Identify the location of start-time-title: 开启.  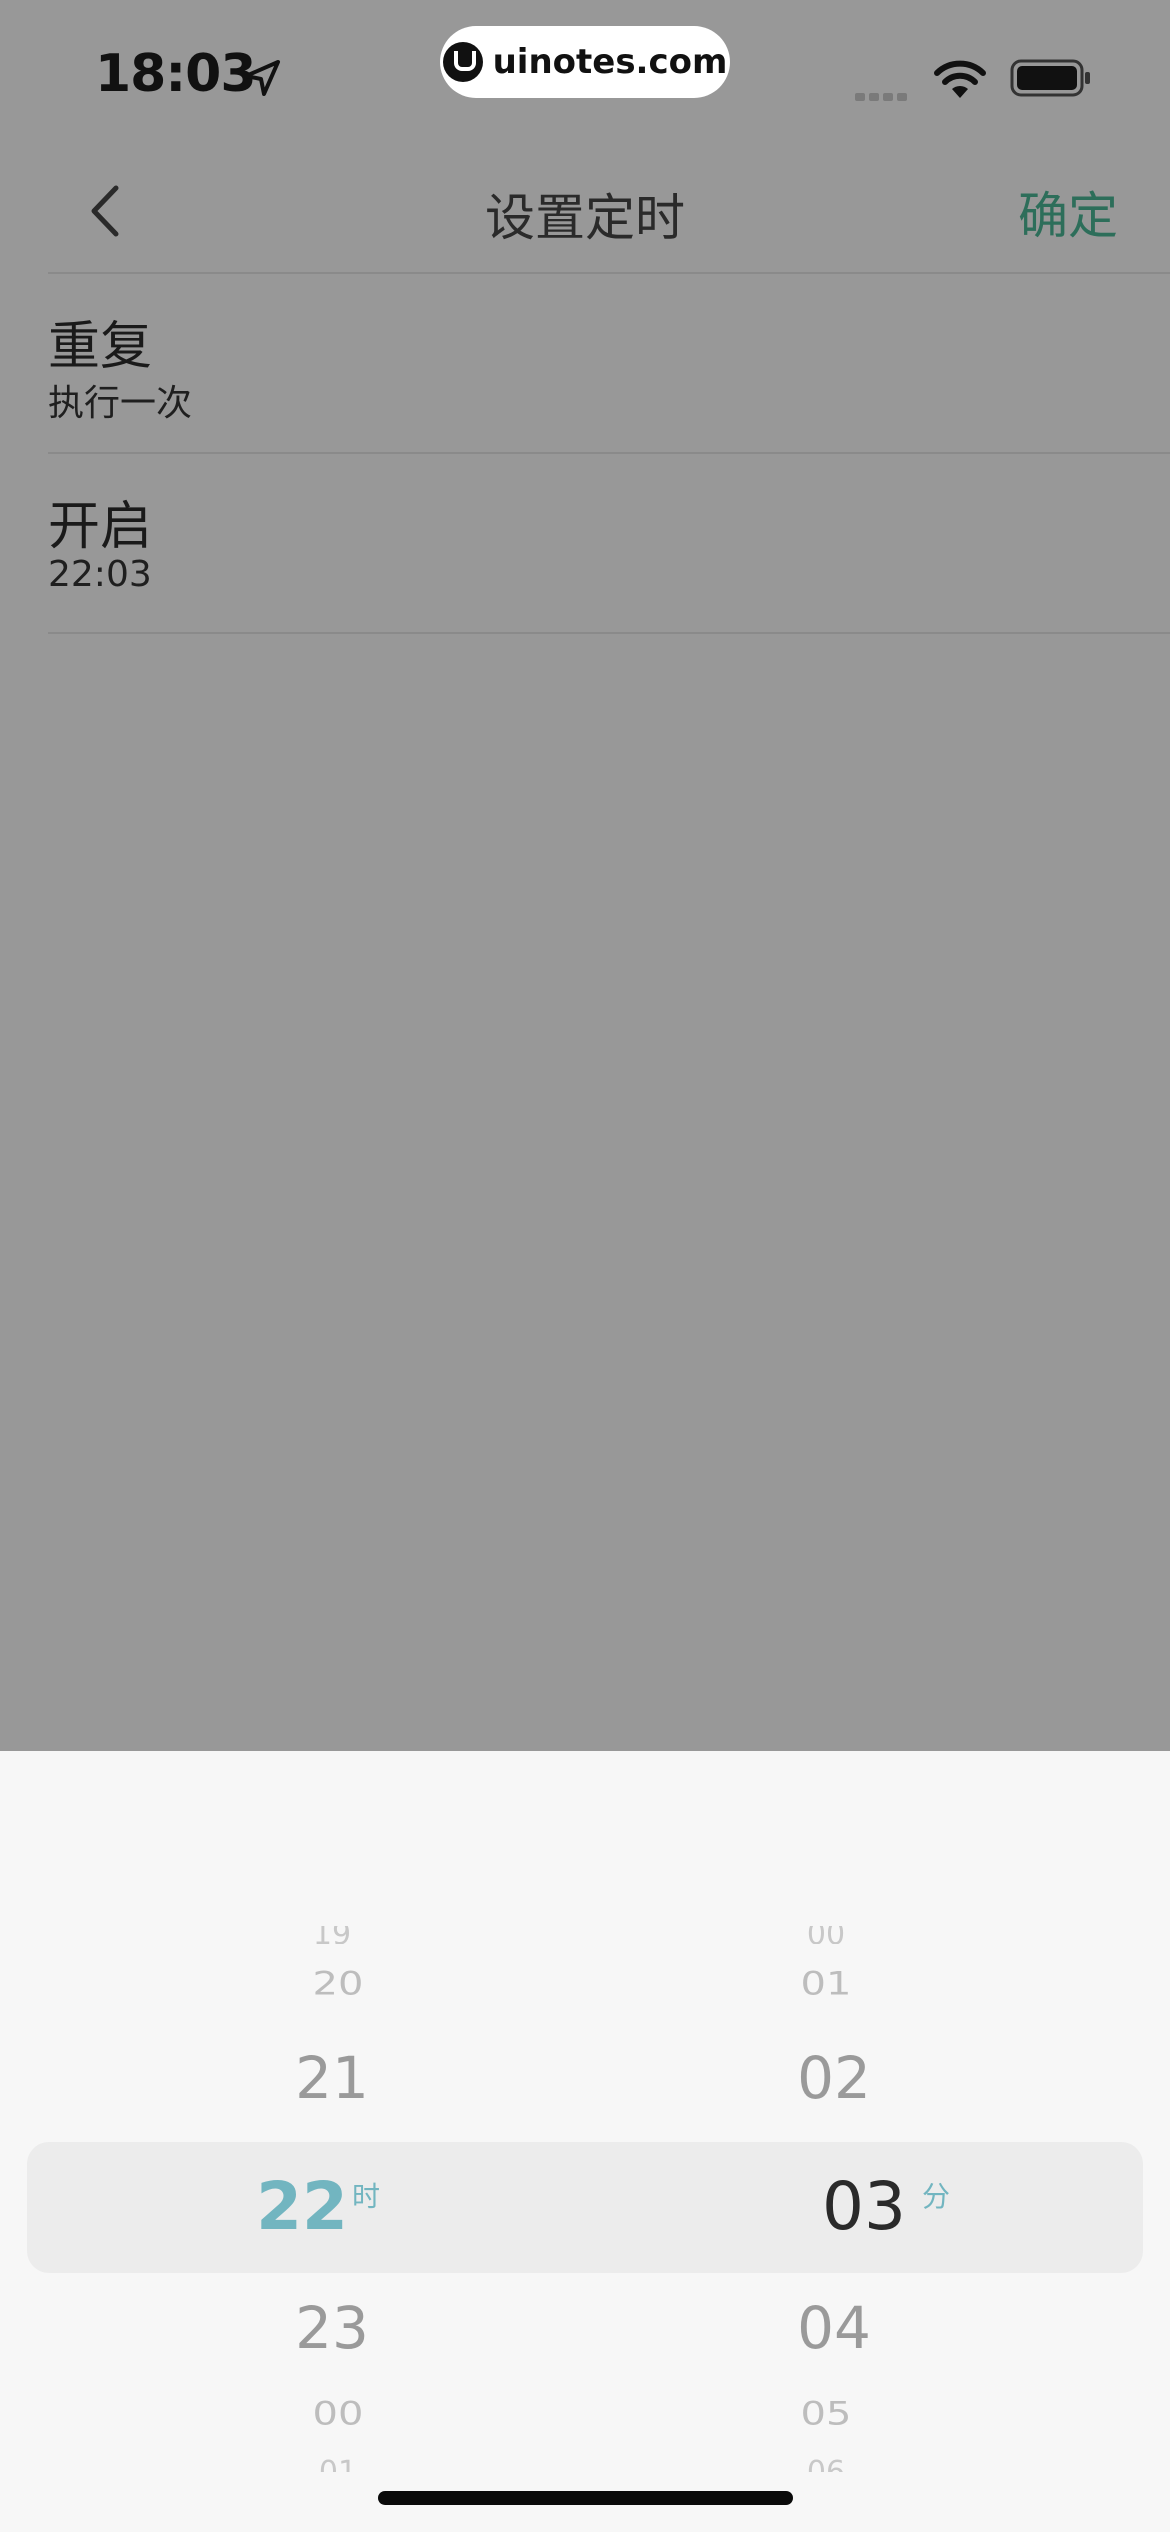
(100, 527).